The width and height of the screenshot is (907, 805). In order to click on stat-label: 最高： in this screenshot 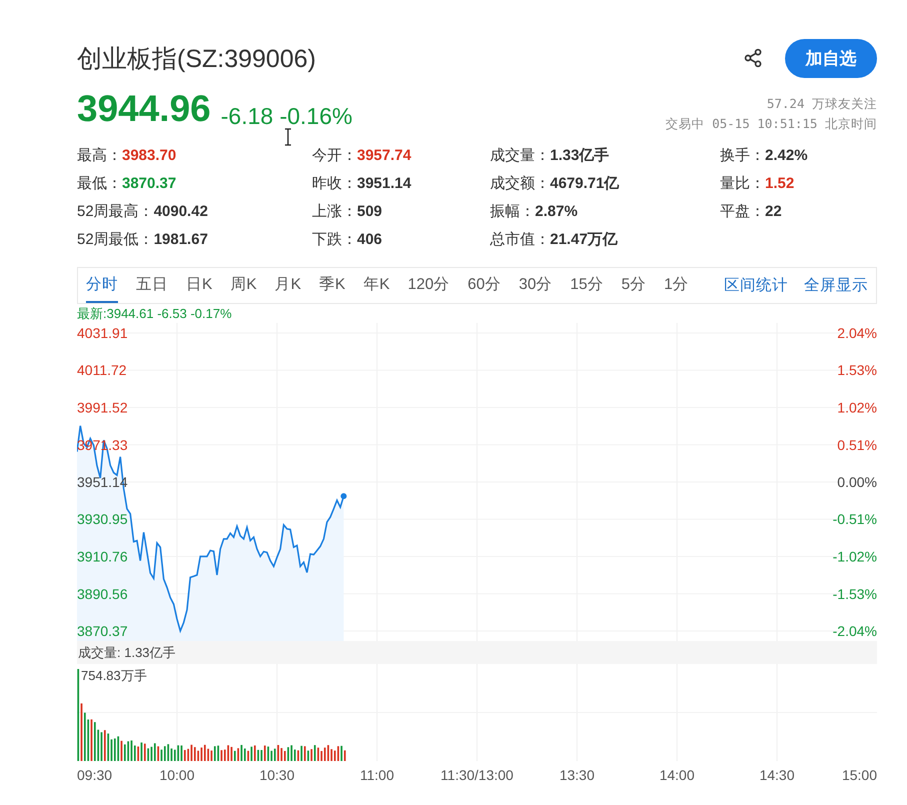, I will do `click(99, 155)`.